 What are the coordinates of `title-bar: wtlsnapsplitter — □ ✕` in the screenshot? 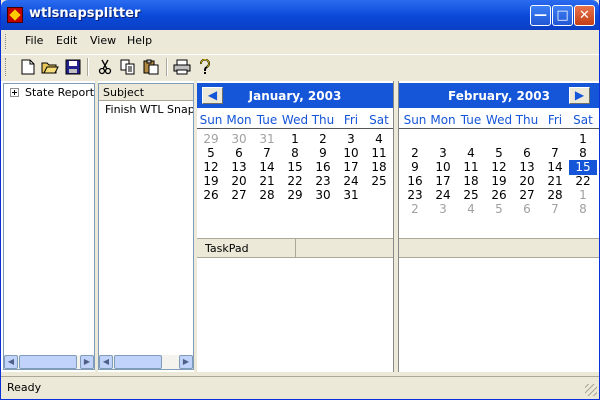 It's located at (300, 15).